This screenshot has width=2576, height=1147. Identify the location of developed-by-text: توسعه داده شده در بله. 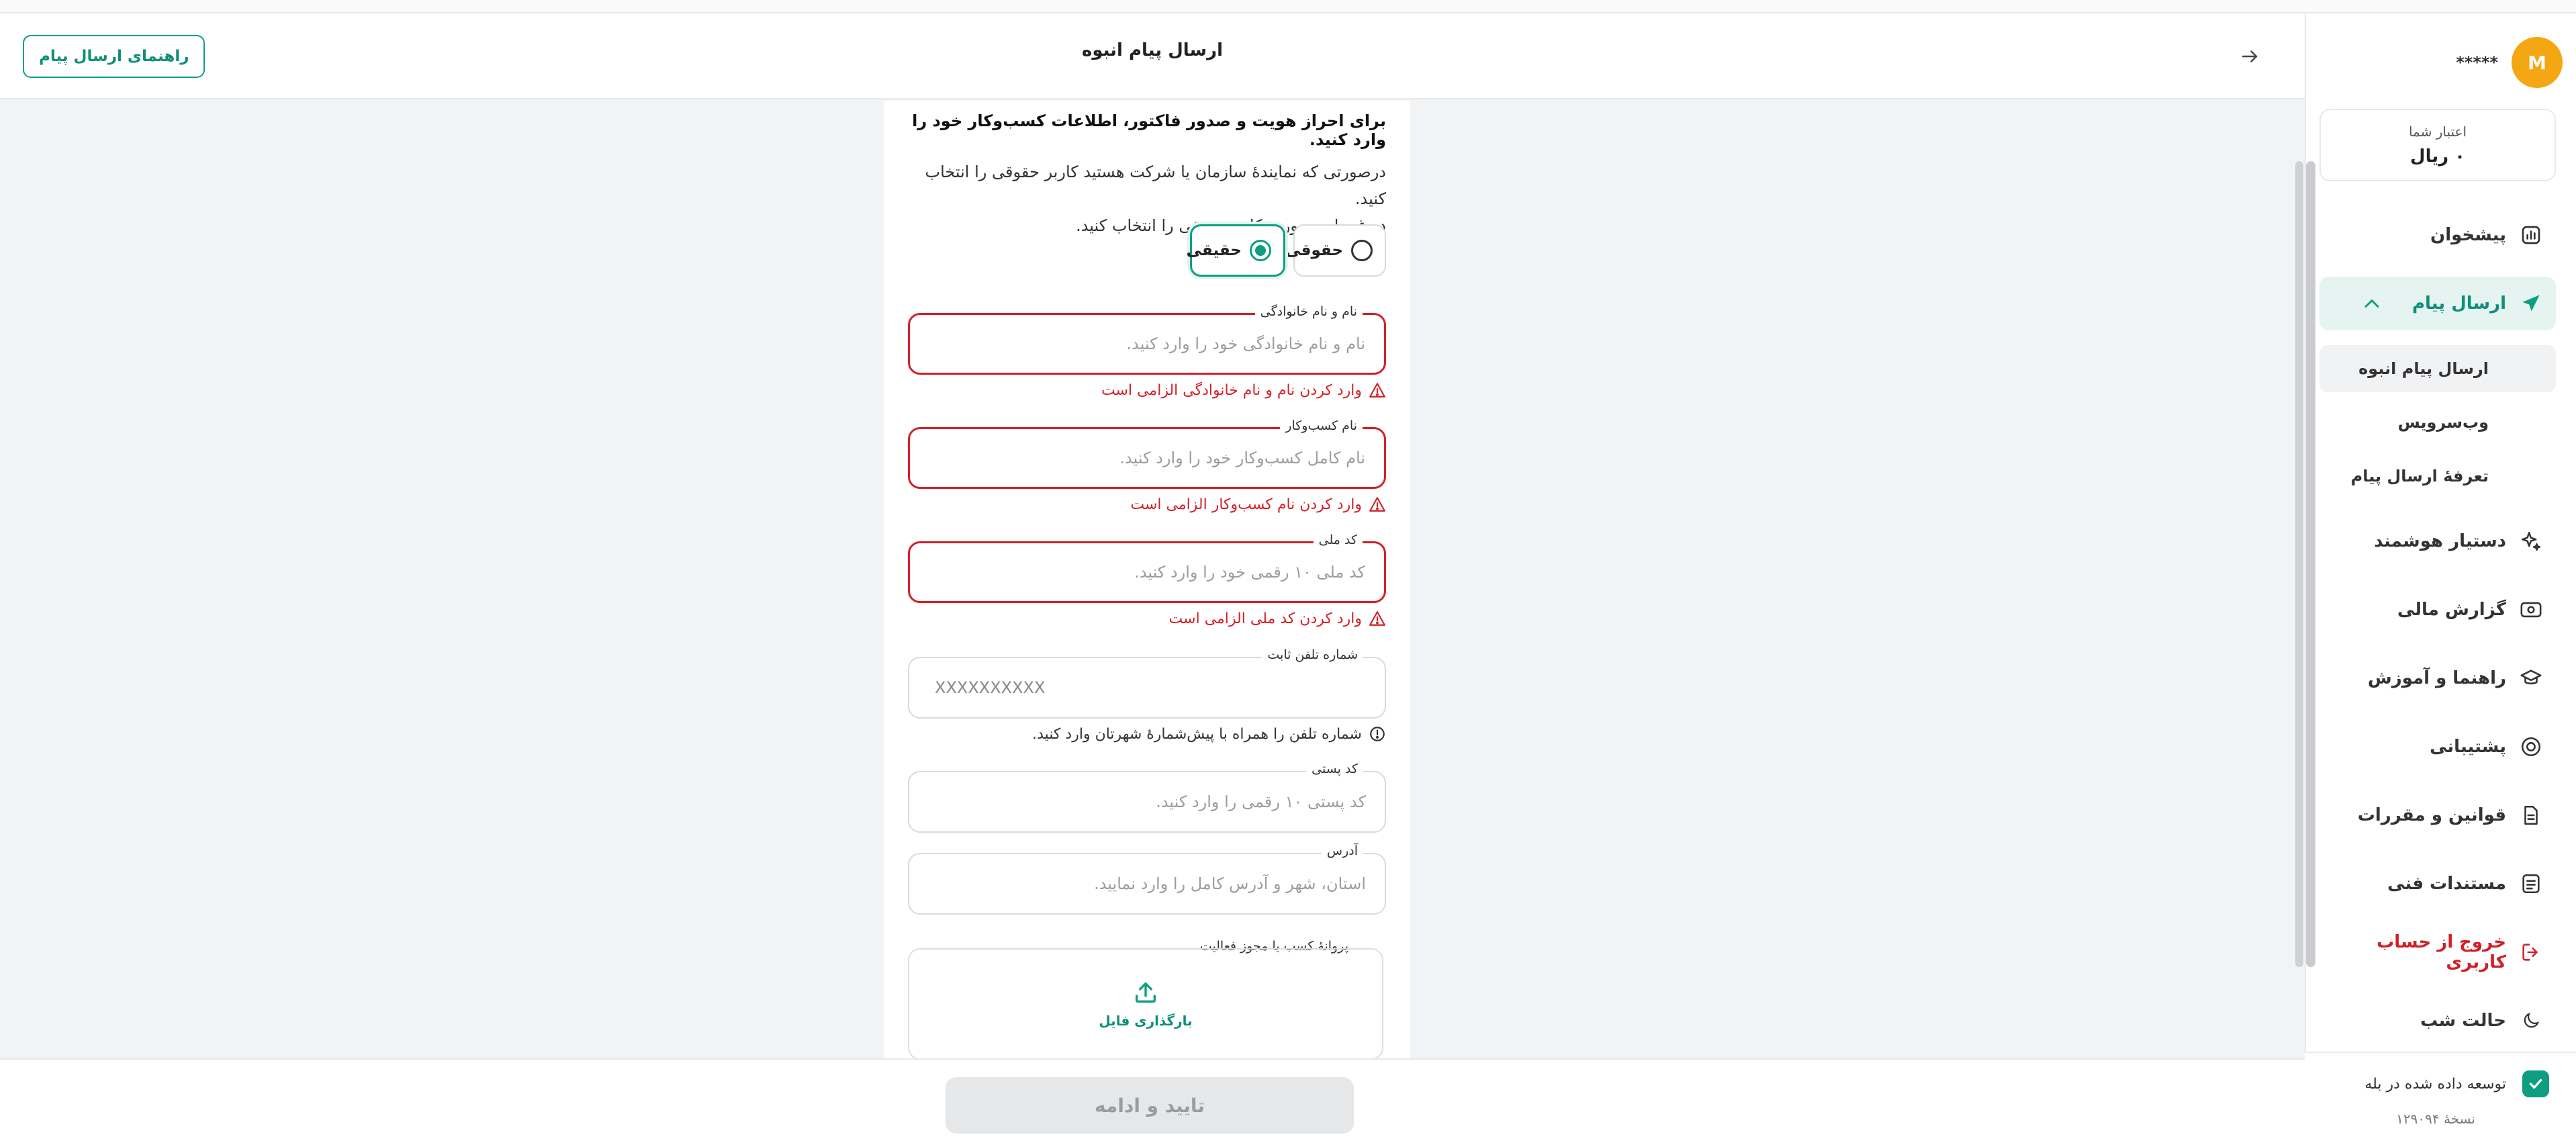
(2435, 1084).